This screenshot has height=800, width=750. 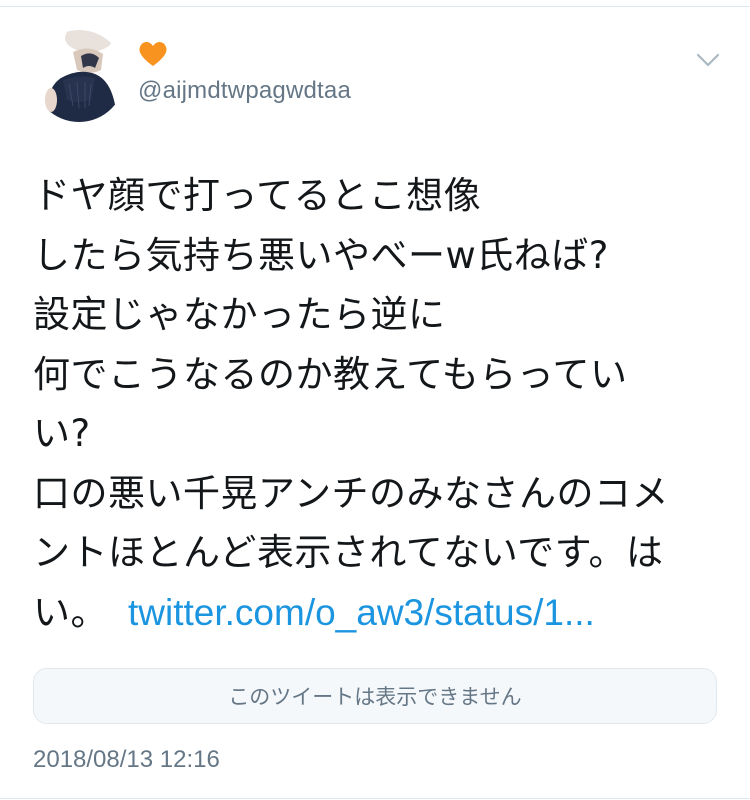 I want to click on tweet-text-line: 何でこうなるのか教えてもらってい, so click(x=330, y=374).